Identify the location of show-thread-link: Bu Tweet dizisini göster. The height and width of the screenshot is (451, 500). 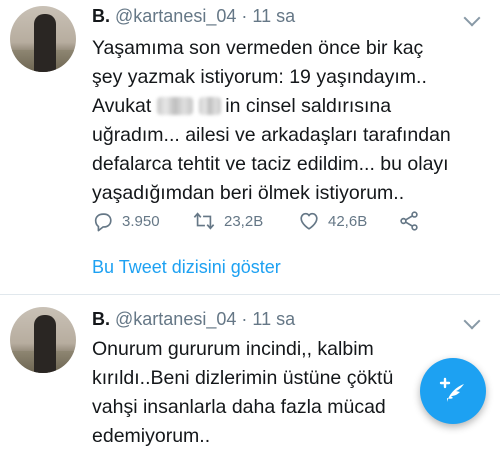
(186, 267).